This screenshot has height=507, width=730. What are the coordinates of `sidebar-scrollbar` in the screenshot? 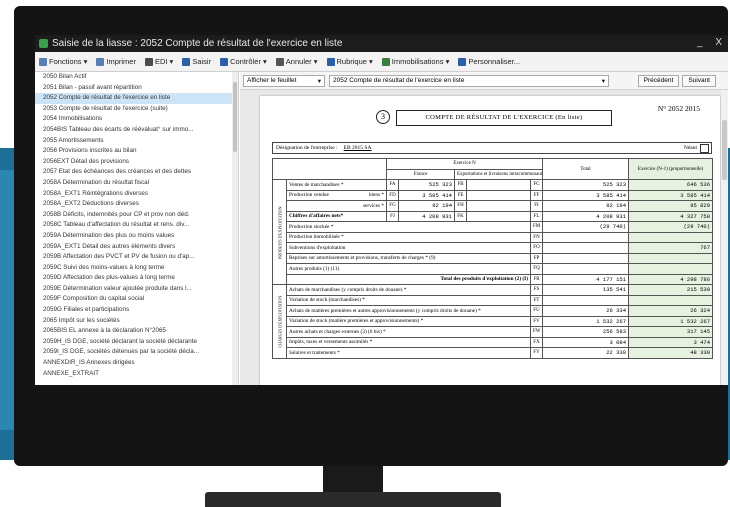 It's located at (235, 228).